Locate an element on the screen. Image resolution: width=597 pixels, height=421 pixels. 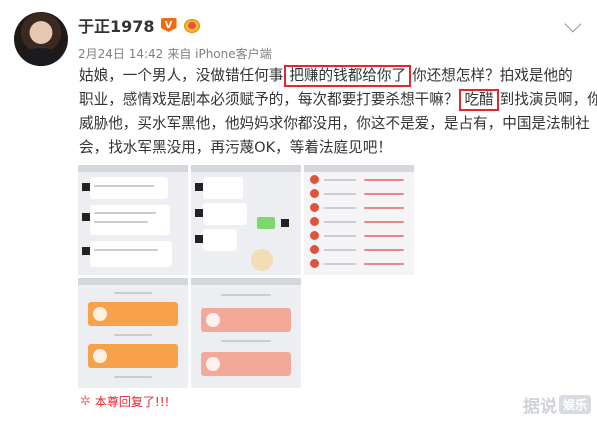
post-text-segment: 姑娘，一个男人，没做错任何事 is located at coordinates (181, 75).